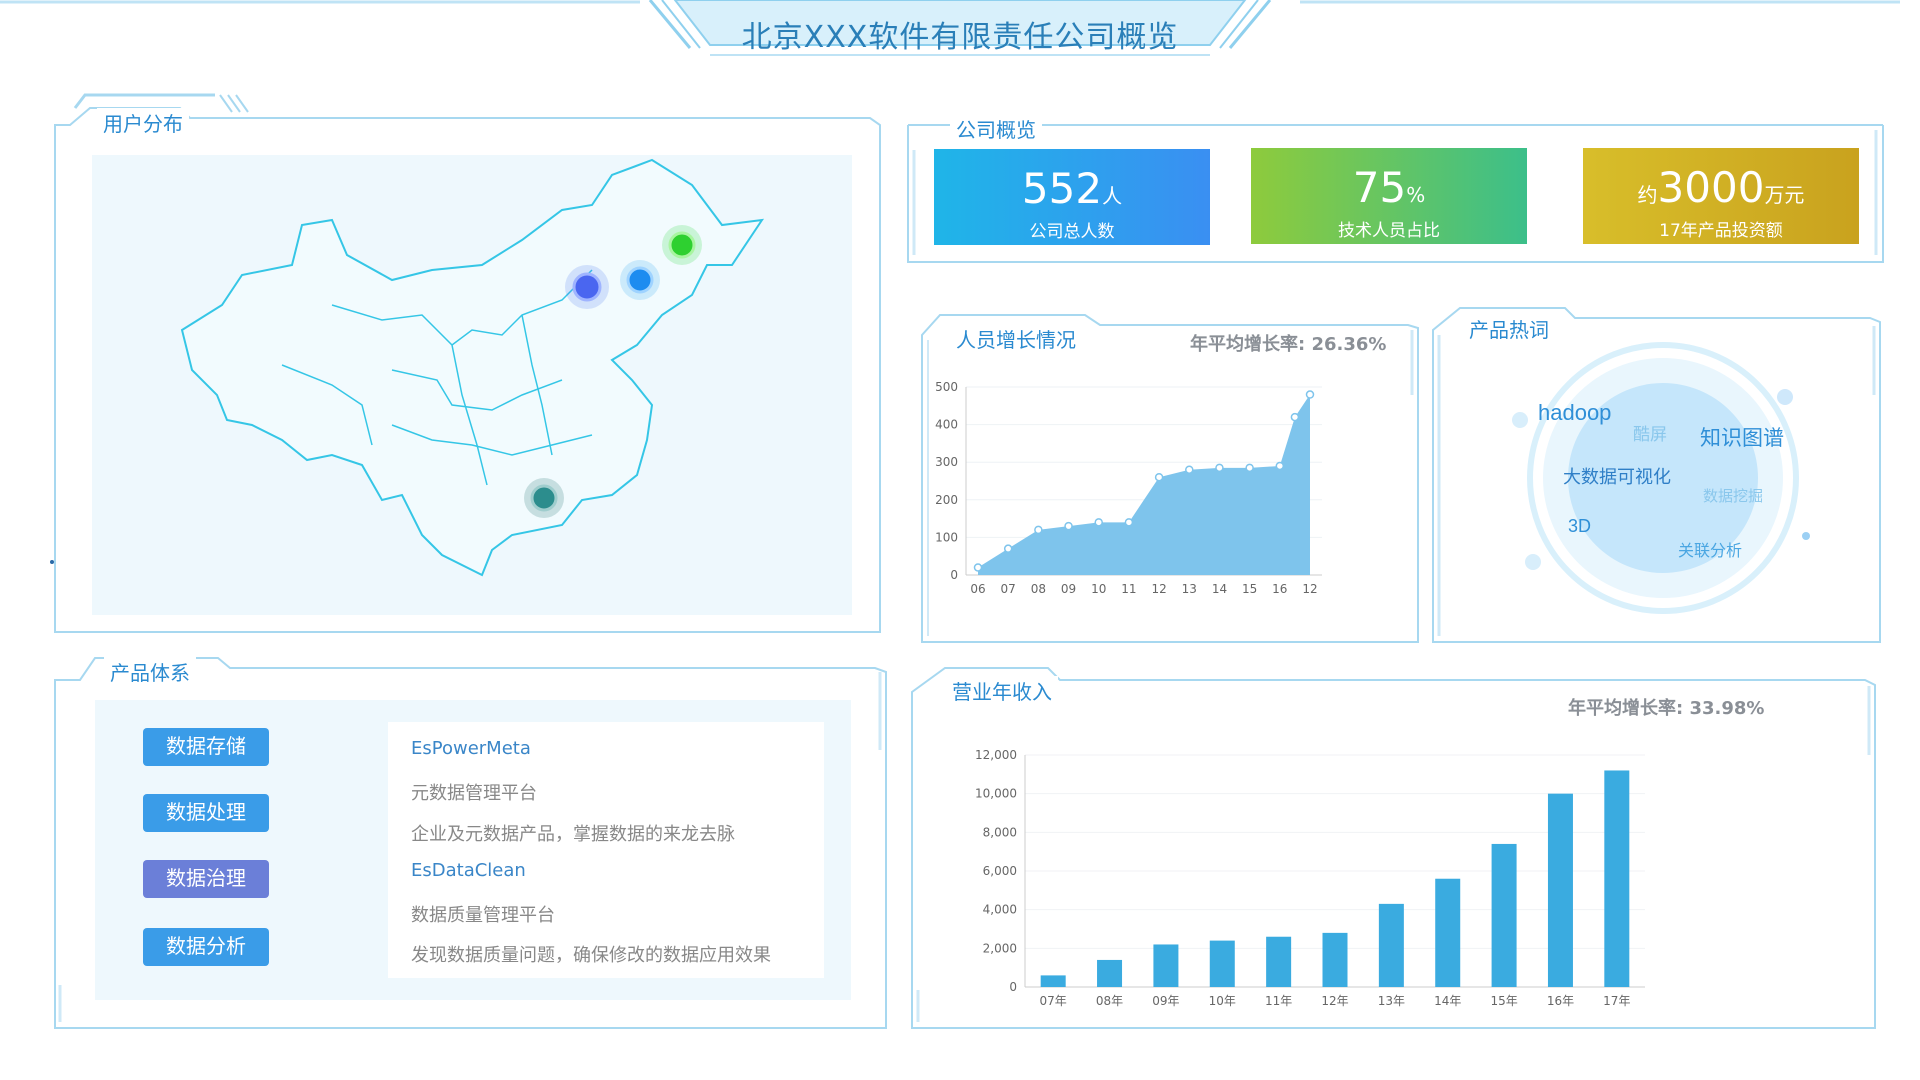 The width and height of the screenshot is (1920, 1080). What do you see at coordinates (1727, 708) in the screenshot?
I see `stat-value: 33.98%` at bounding box center [1727, 708].